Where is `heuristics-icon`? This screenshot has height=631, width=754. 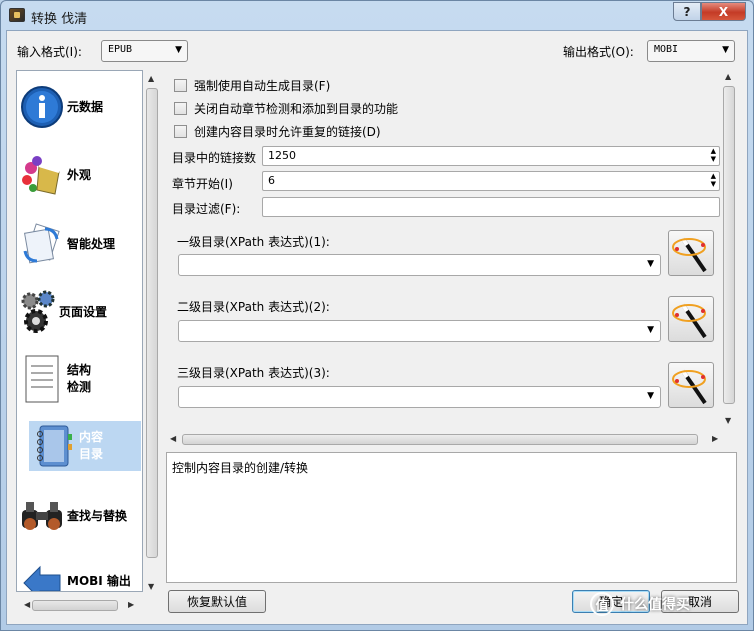
heuristics-icon is located at coordinates (42, 244).